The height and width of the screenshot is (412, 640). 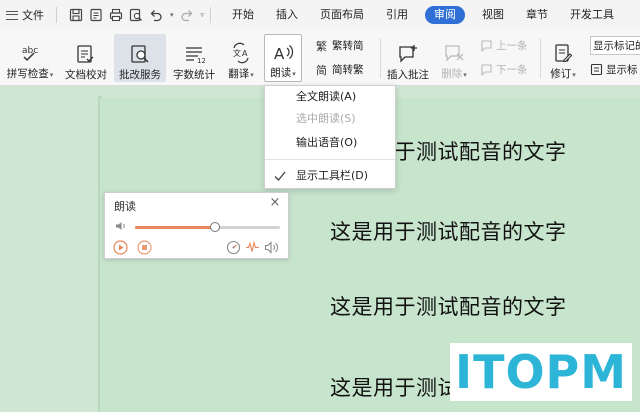 I want to click on read-aloud-toolbar: 朗读 ×, so click(x=196, y=225).